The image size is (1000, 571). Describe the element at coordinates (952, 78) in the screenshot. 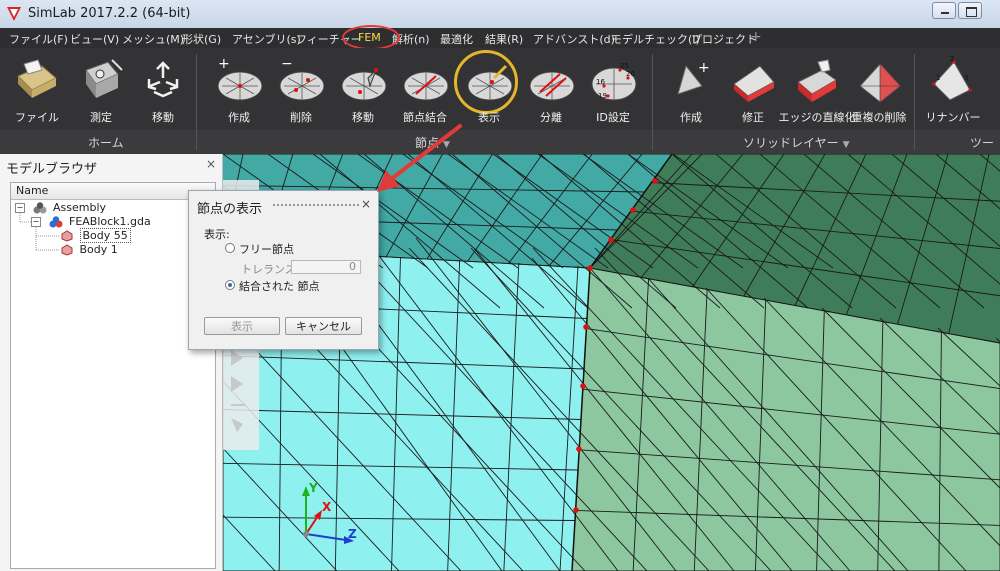

I see `renumber-icon: 1 2 3` at that location.